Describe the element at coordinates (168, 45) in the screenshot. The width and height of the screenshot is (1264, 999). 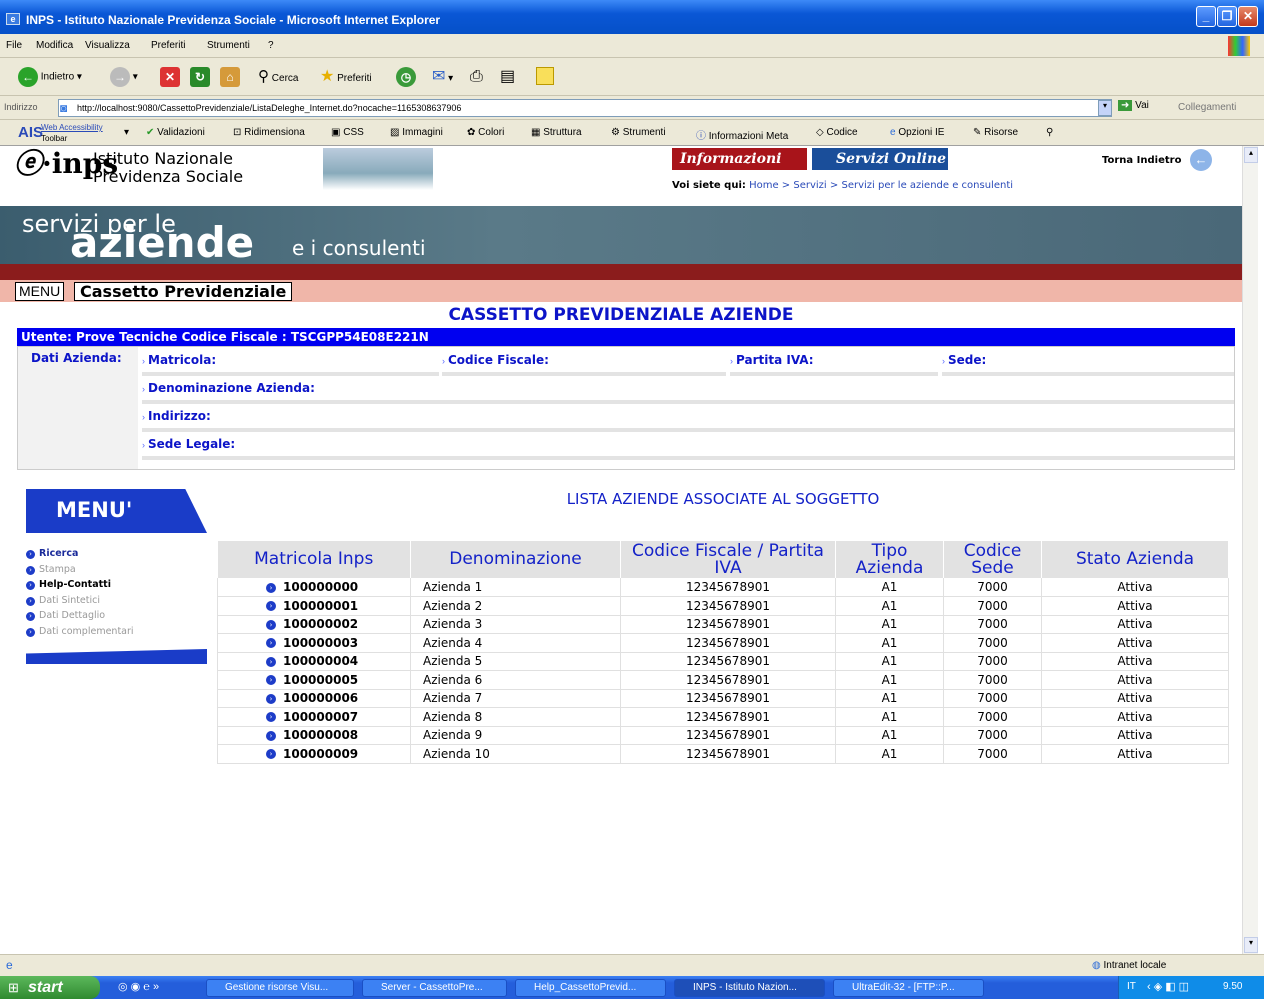
I see `menu-preferiti: Preferiti` at that location.